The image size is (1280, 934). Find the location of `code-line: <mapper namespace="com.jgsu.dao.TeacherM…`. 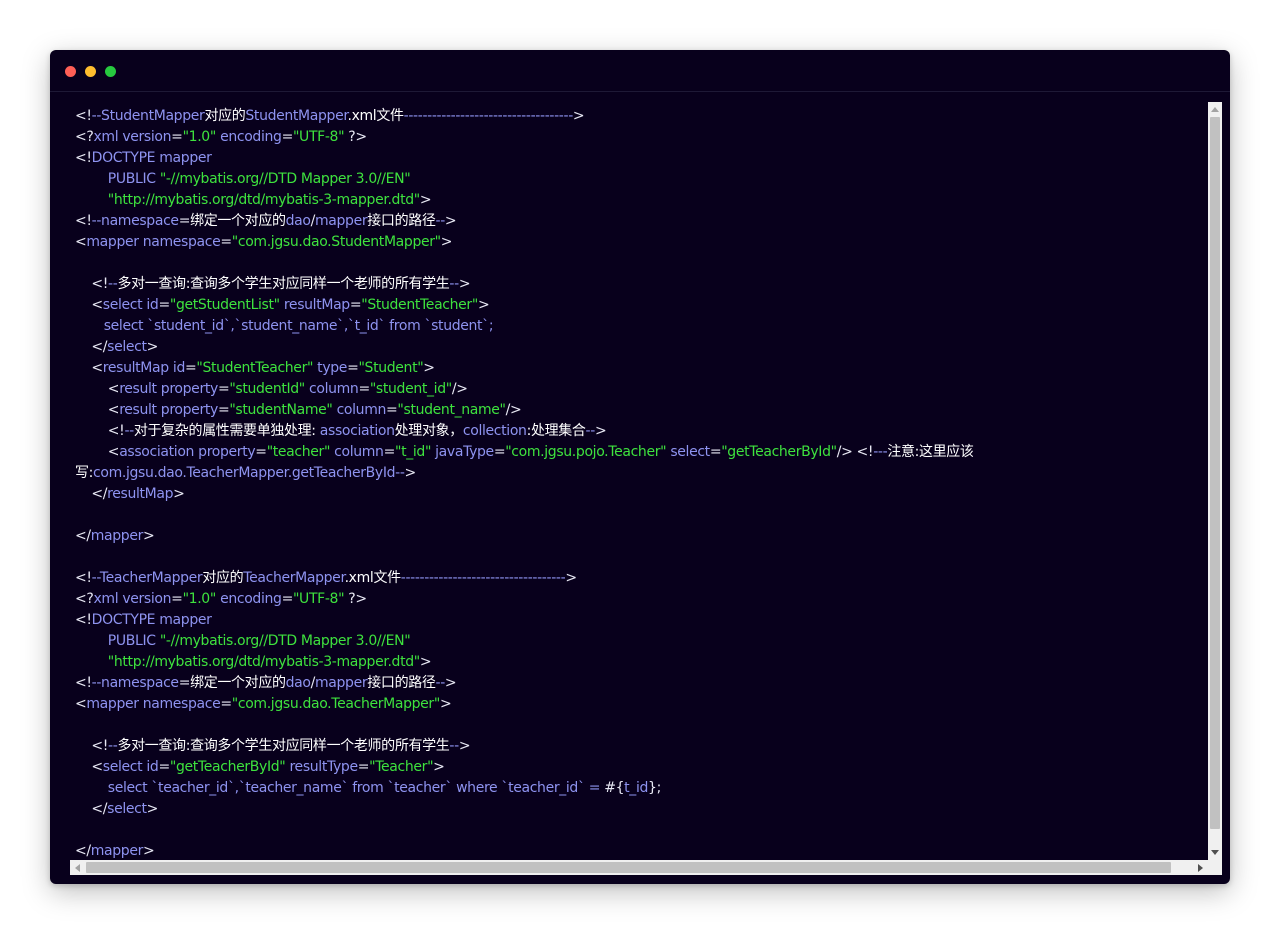

code-line: <mapper namespace="com.jgsu.dao.TeacherM… is located at coordinates (635, 704).